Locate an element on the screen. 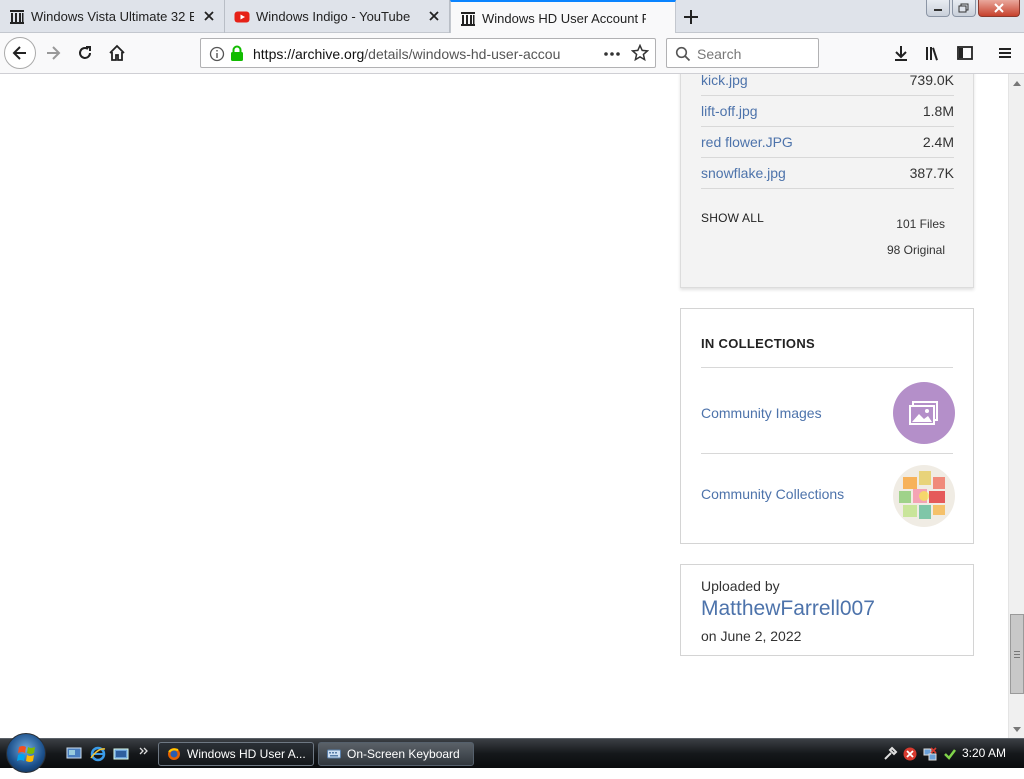 The width and height of the screenshot is (1024, 779). file-size: 1.8M is located at coordinates (938, 111).